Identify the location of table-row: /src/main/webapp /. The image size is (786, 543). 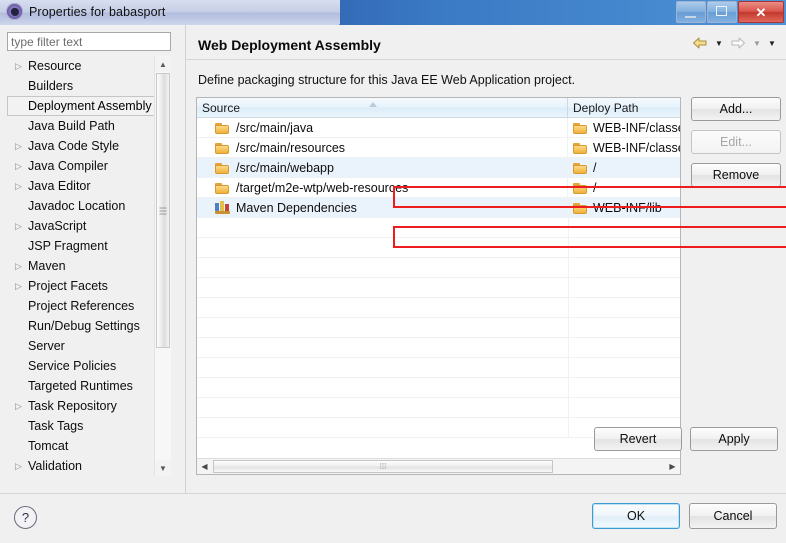
(438, 168).